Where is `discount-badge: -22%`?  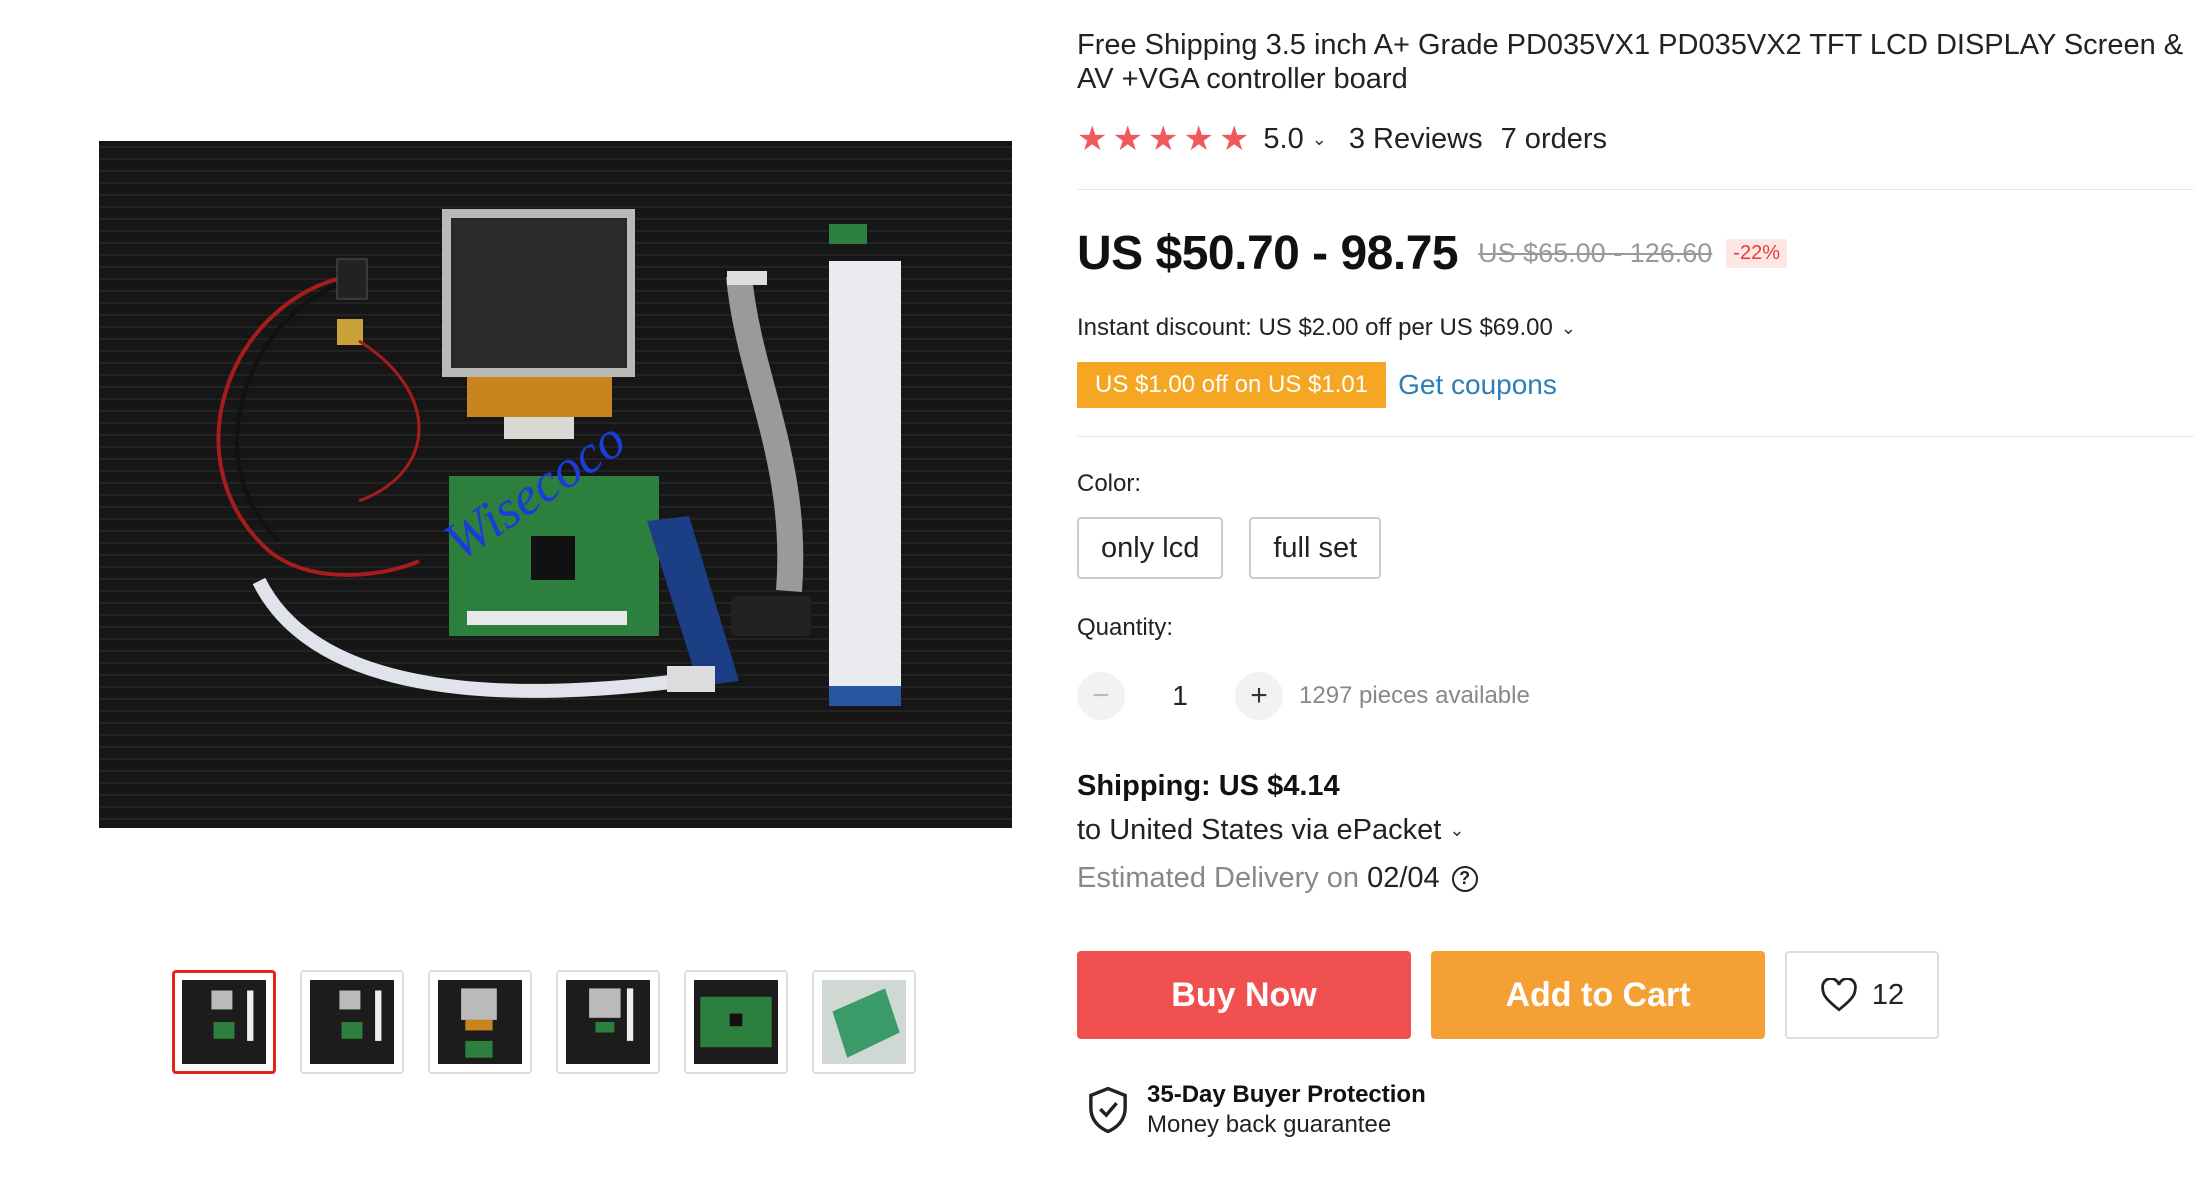
discount-badge: -22% is located at coordinates (1756, 253).